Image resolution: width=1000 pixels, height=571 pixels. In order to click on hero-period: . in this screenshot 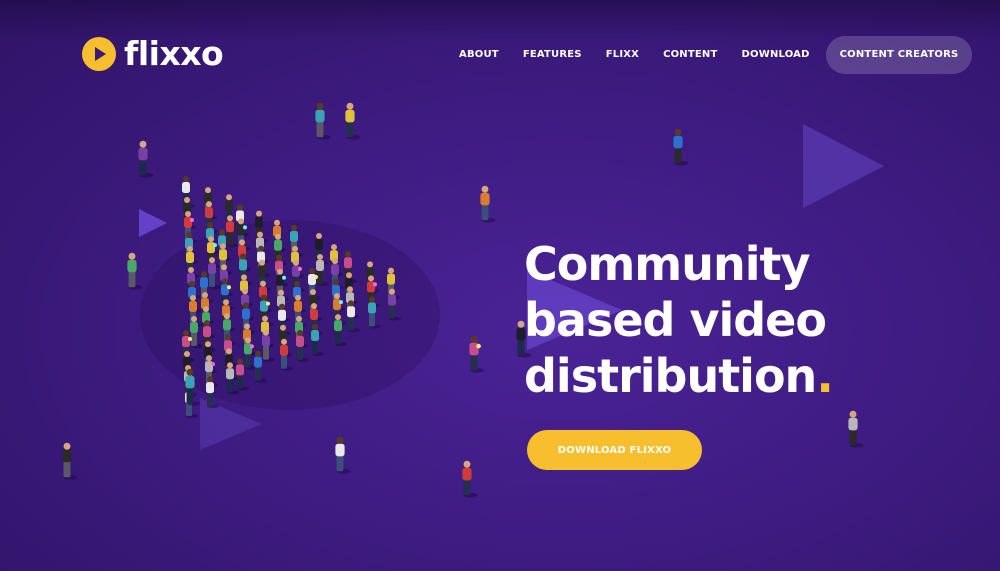, I will do `click(825, 376)`.